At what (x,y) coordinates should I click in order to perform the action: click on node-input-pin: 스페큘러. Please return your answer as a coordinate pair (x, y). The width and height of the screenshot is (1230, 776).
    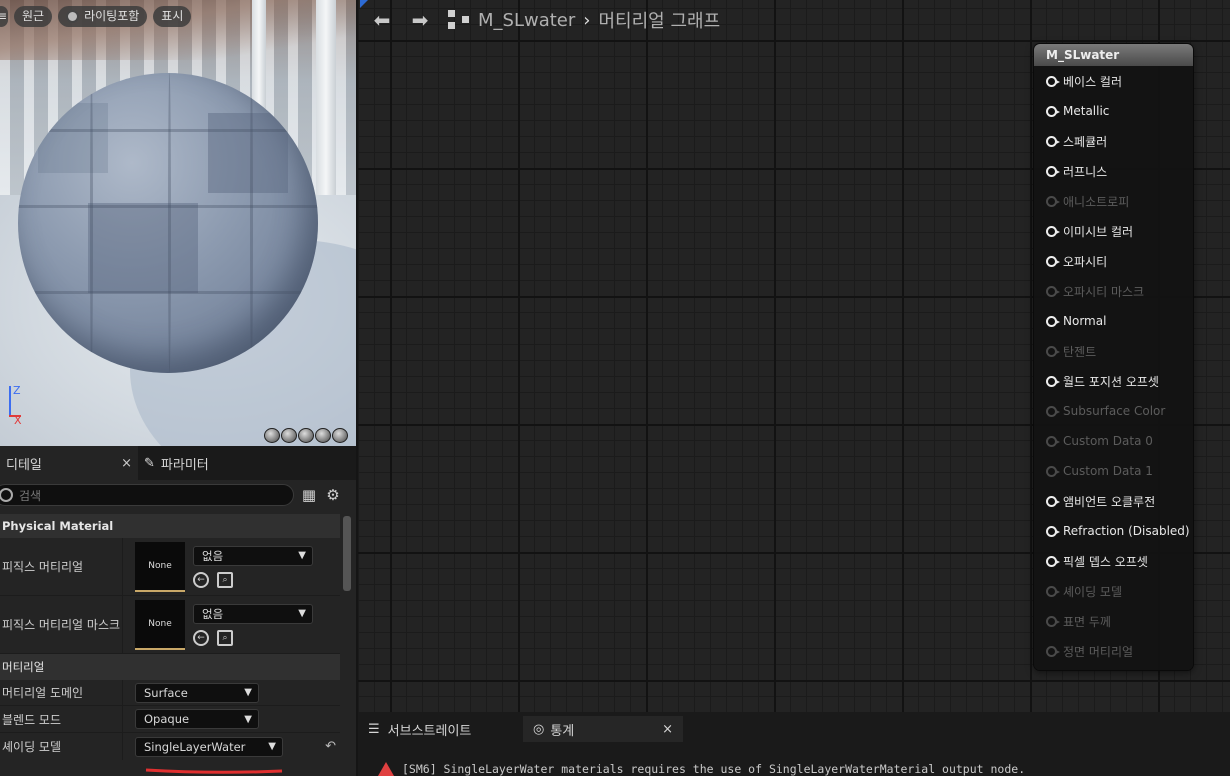
    Looking at the image, I should click on (1113, 141).